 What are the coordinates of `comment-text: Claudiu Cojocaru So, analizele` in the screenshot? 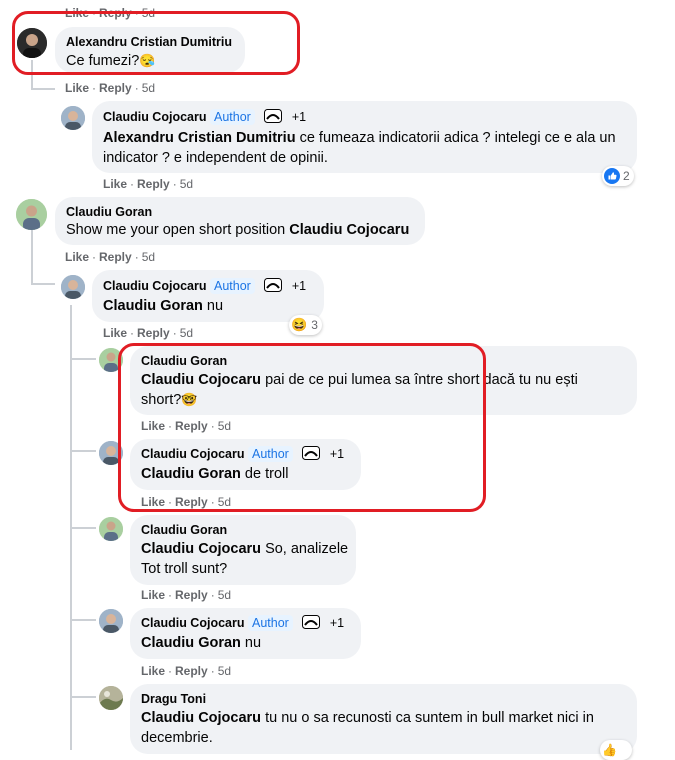 It's located at (245, 549).